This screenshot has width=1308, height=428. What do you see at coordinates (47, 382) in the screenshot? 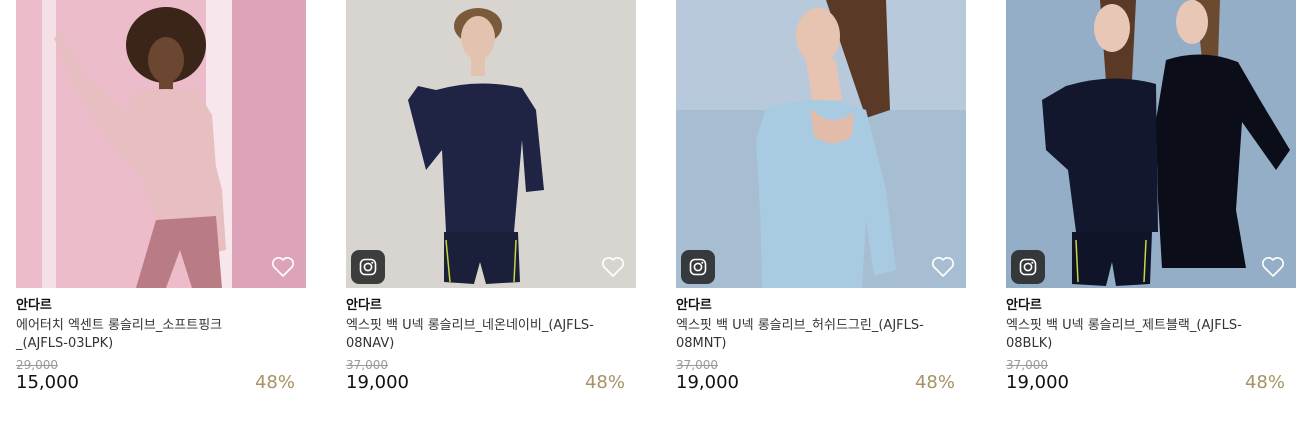
I see `sale-price: 15,000` at bounding box center [47, 382].